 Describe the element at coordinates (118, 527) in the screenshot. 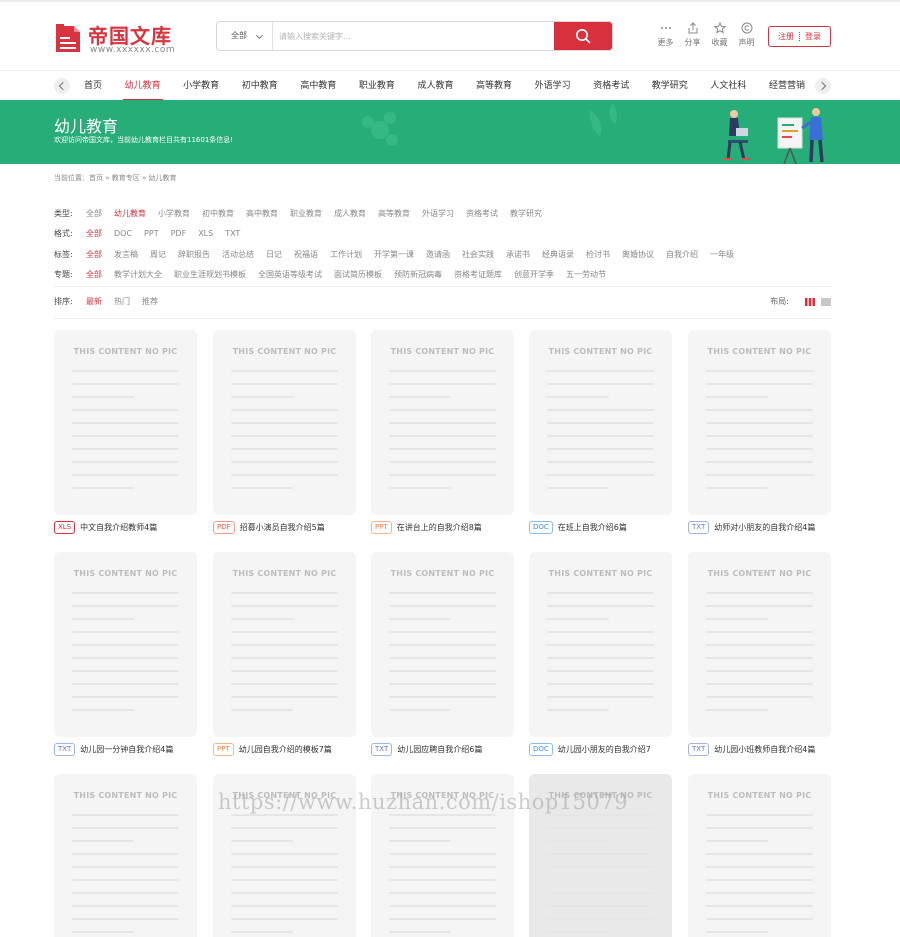

I see `document-title-link: 中文自我介绍教师4篇` at that location.